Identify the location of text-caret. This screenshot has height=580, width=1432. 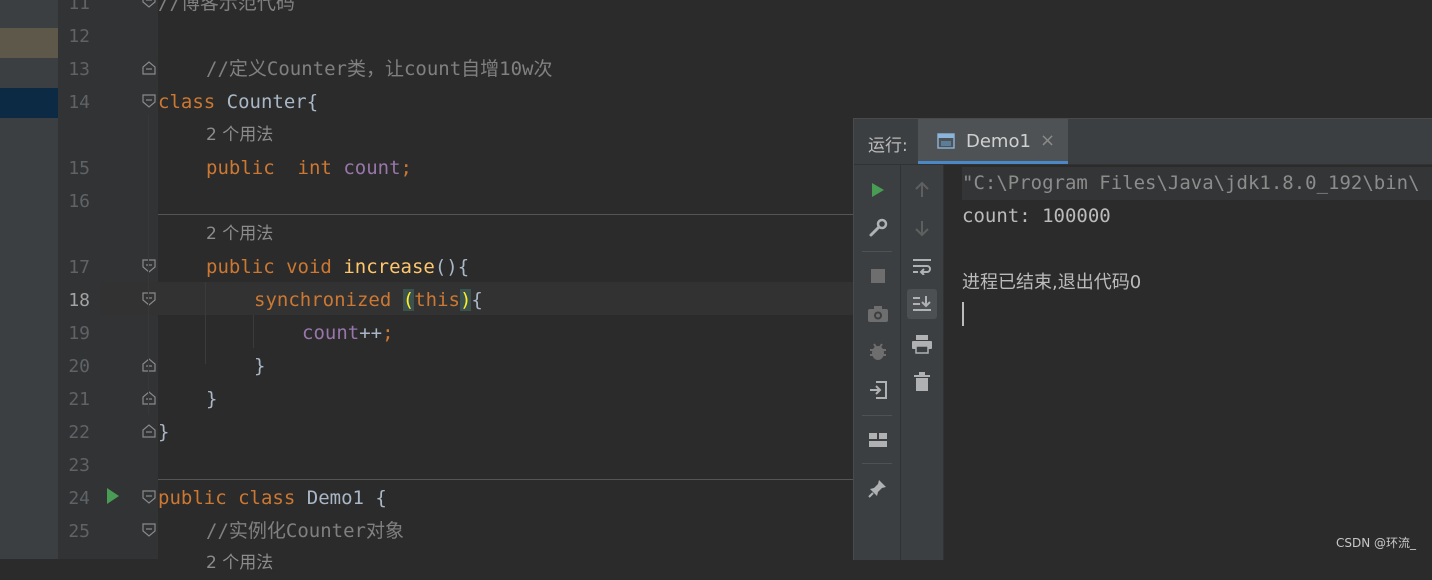
(963, 314).